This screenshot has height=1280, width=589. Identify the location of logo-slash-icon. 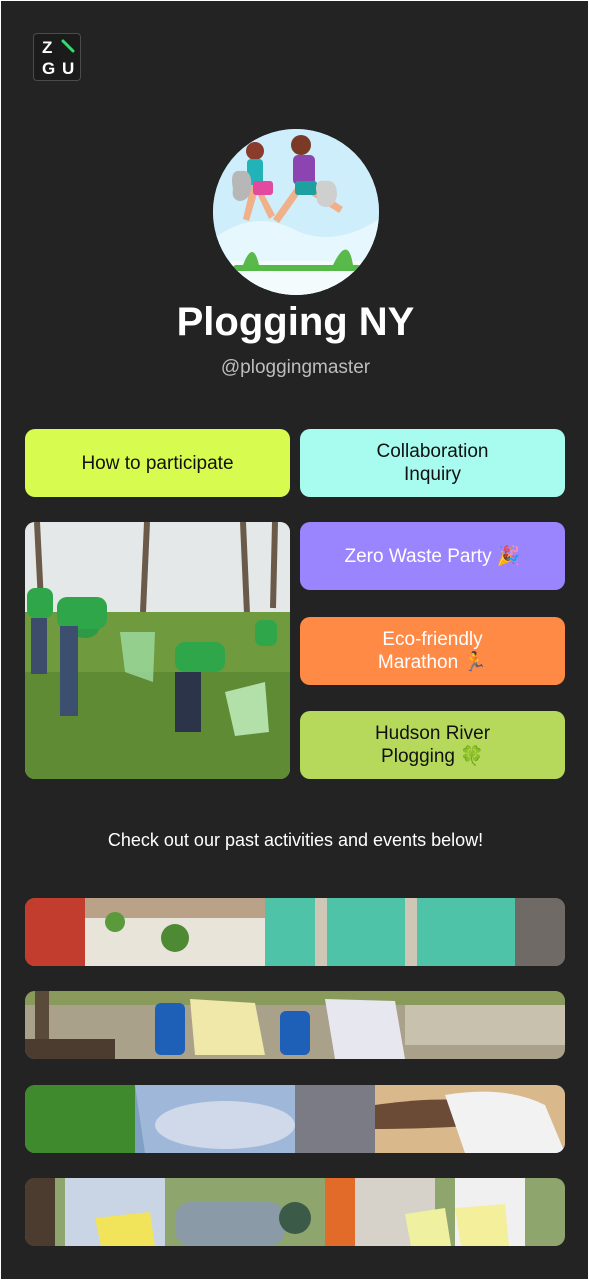
(68, 46).